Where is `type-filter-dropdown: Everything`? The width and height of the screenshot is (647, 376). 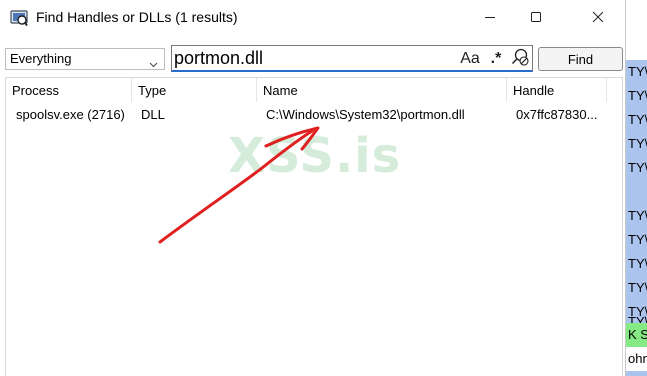
type-filter-dropdown: Everything is located at coordinates (85, 59).